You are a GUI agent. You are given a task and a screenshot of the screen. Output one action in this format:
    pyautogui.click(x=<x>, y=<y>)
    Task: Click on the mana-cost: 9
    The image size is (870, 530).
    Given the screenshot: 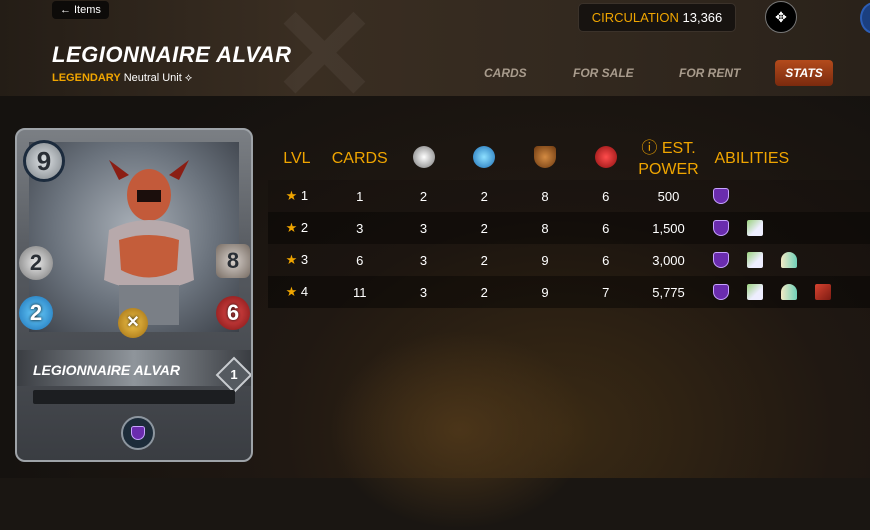 What is the action you would take?
    pyautogui.click(x=44, y=161)
    